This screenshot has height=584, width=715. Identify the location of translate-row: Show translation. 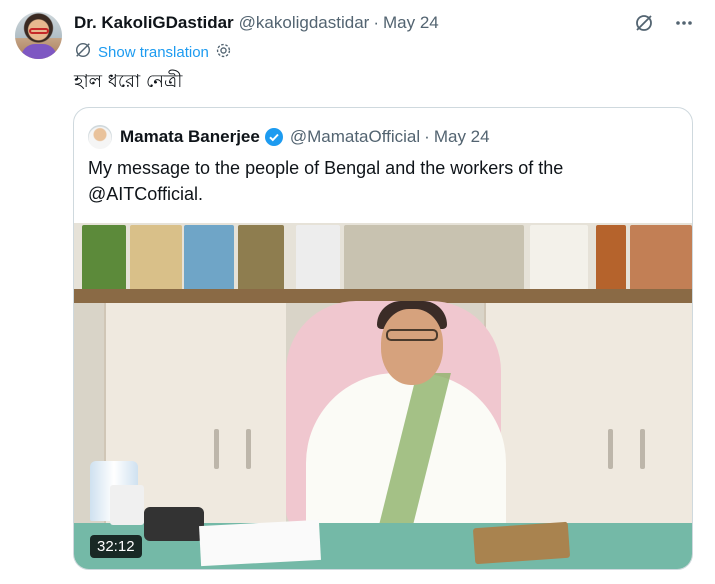
(153, 52).